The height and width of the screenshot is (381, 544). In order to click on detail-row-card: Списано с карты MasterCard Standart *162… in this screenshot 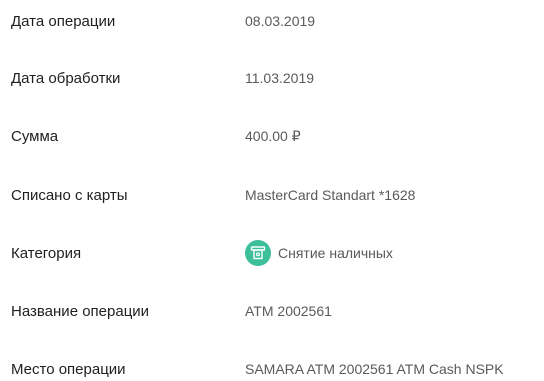, I will do `click(272, 195)`.